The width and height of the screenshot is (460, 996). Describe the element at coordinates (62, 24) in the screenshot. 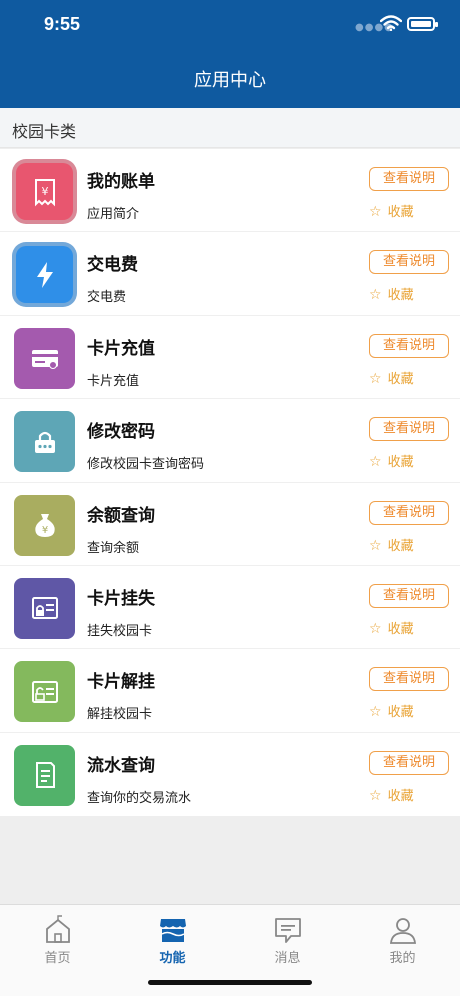

I see `status-time: 9:55` at that location.